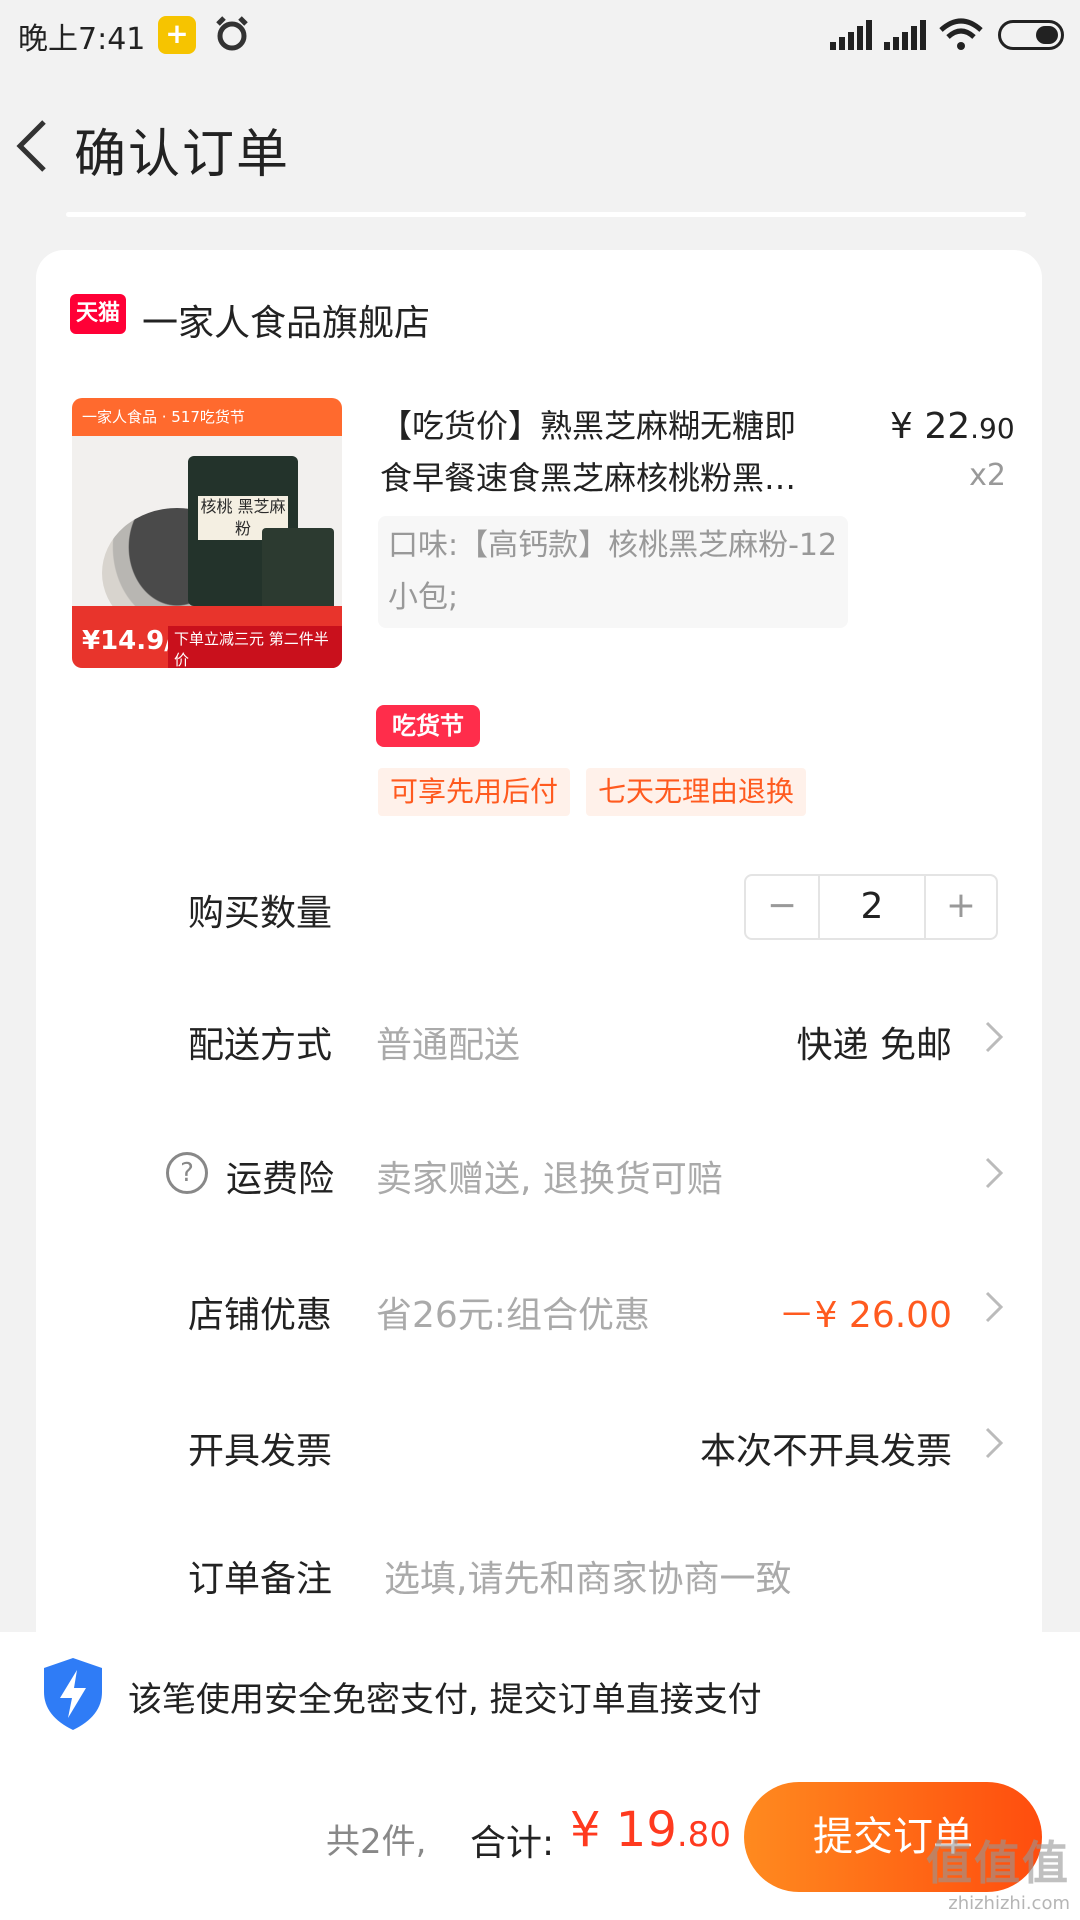 The image size is (1080, 1920). Describe the element at coordinates (376, 1842) in the screenshot. I see `total-count: 共2件,` at that location.